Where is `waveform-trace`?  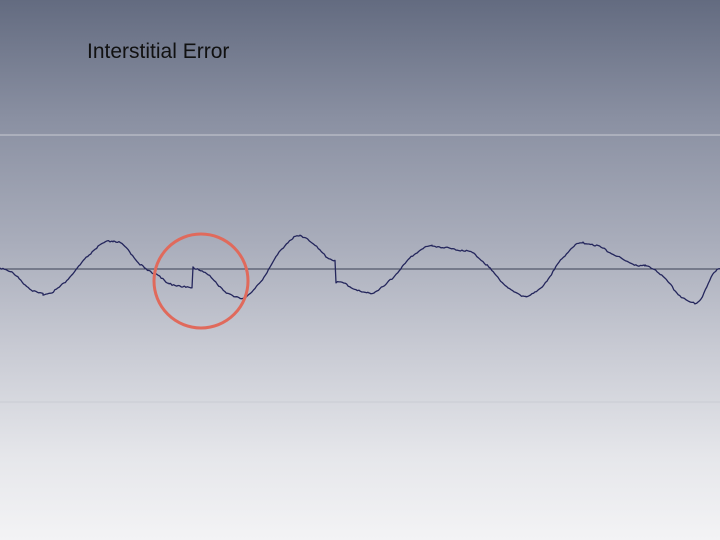
waveform-trace is located at coordinates (360, 269).